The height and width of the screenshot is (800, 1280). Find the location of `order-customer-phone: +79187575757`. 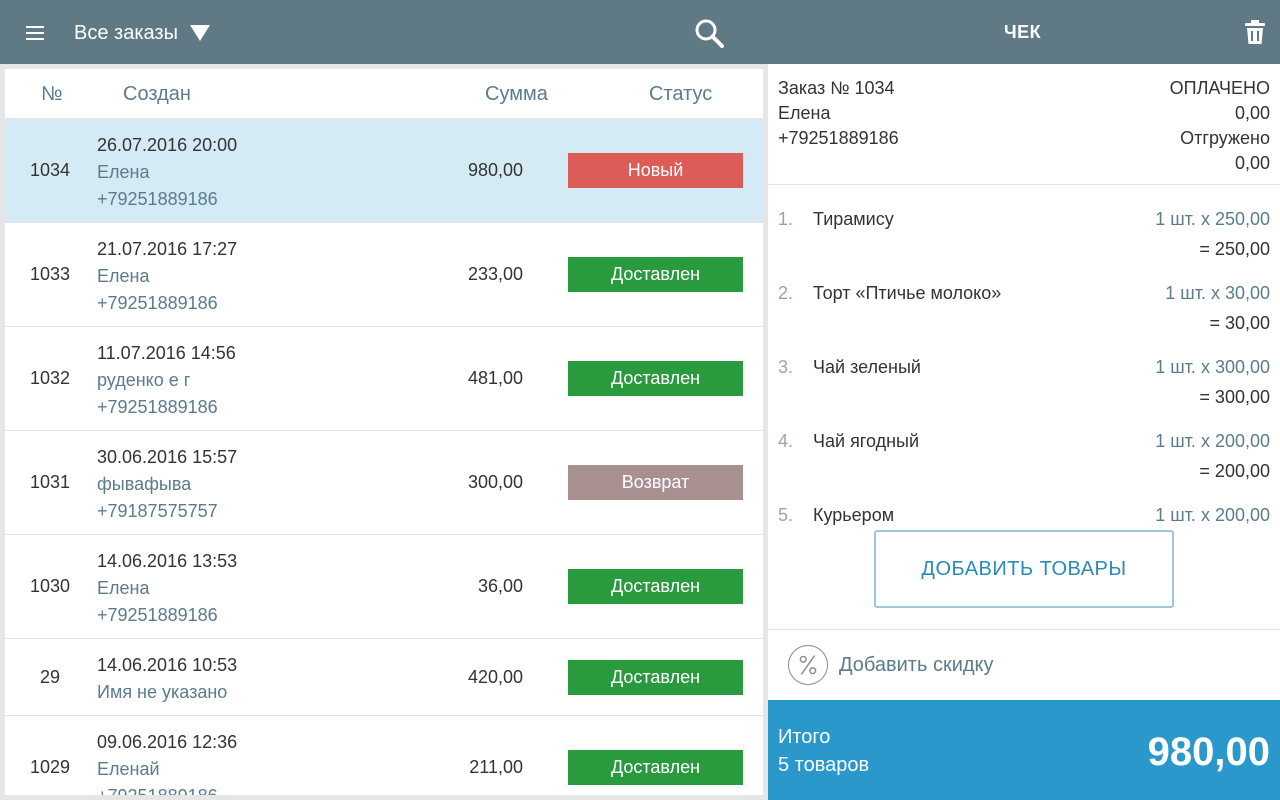

order-customer-phone: +79187575757 is located at coordinates (157, 511).